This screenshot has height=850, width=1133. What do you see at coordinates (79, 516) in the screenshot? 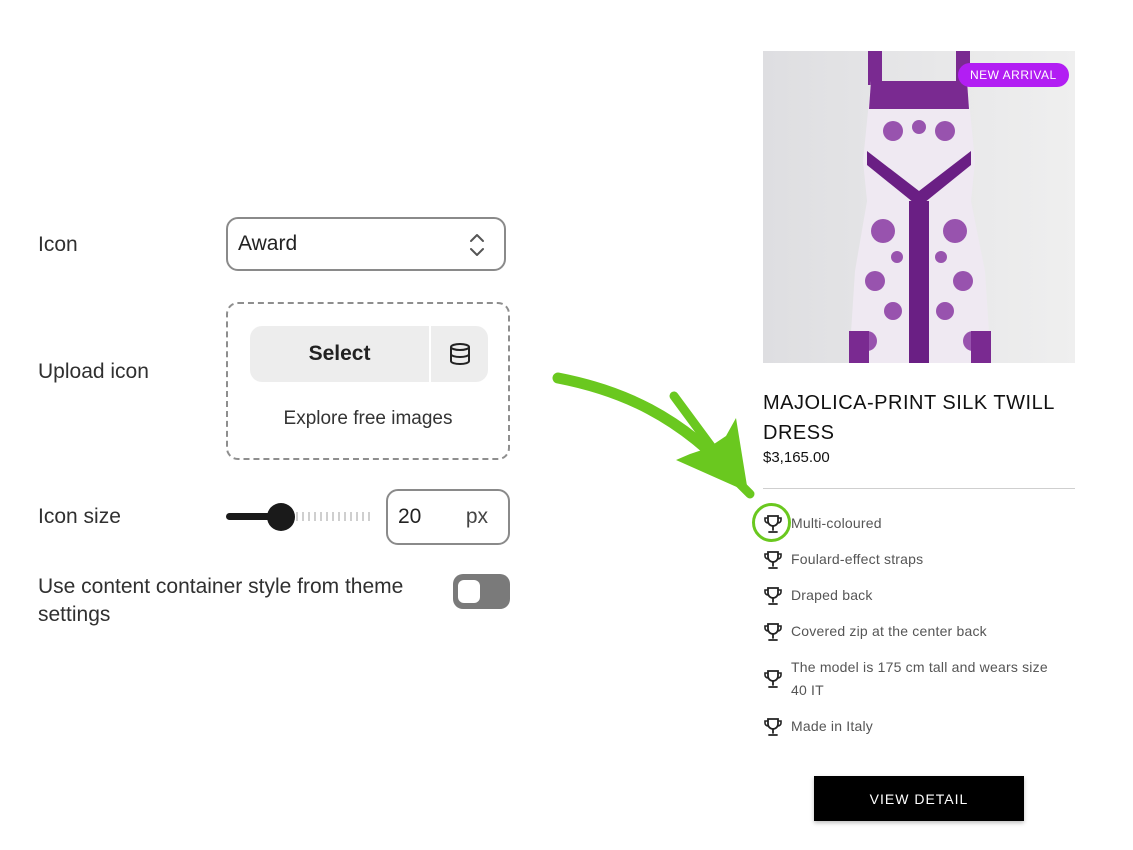
I see `icon-size-label: Icon size` at bounding box center [79, 516].